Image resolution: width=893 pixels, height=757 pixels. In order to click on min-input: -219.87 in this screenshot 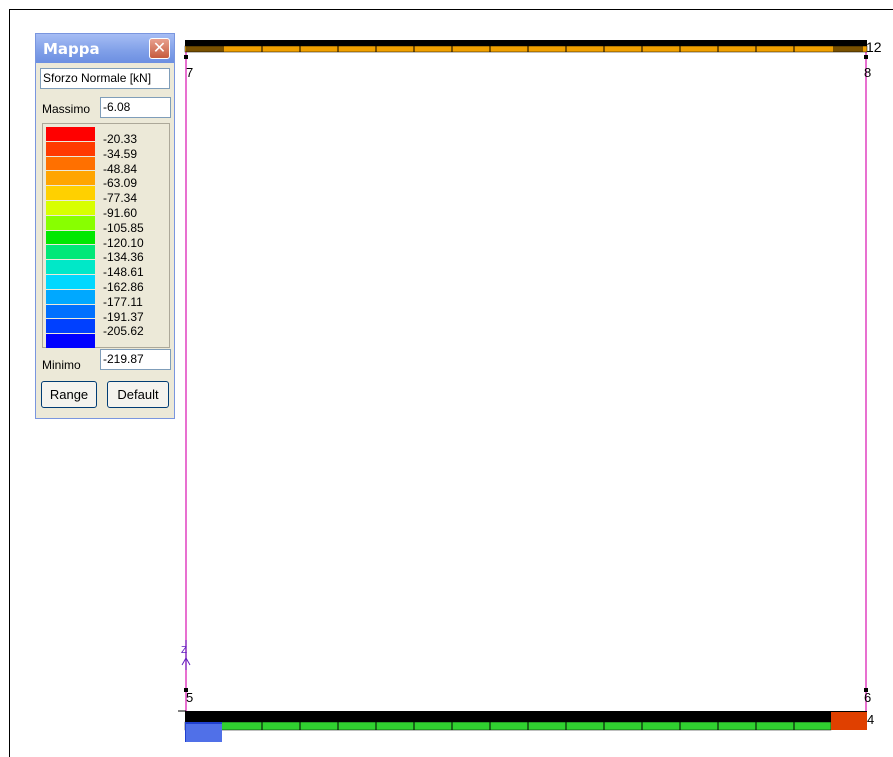, I will do `click(135, 359)`.